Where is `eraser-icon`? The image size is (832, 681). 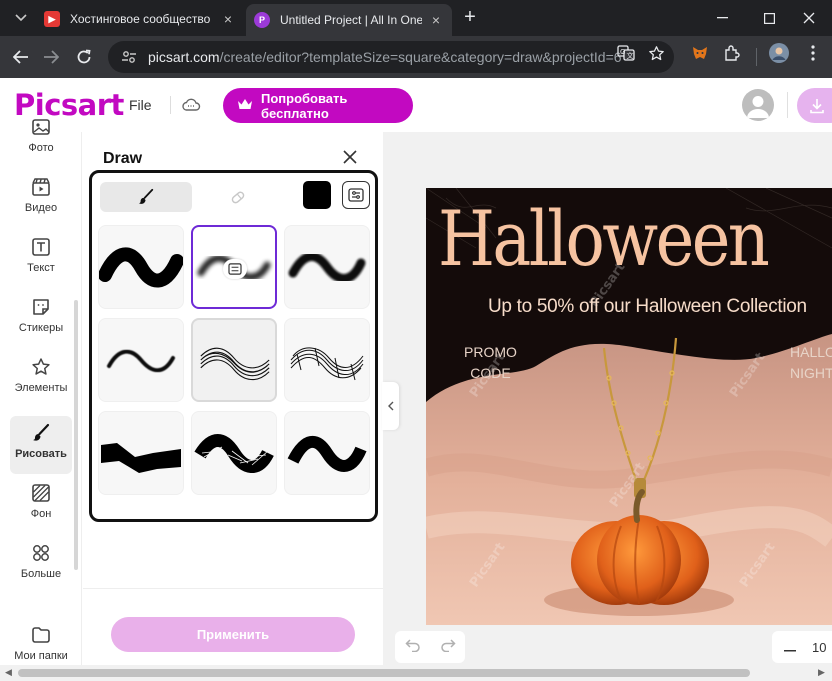
eraser-icon is located at coordinates (238, 197).